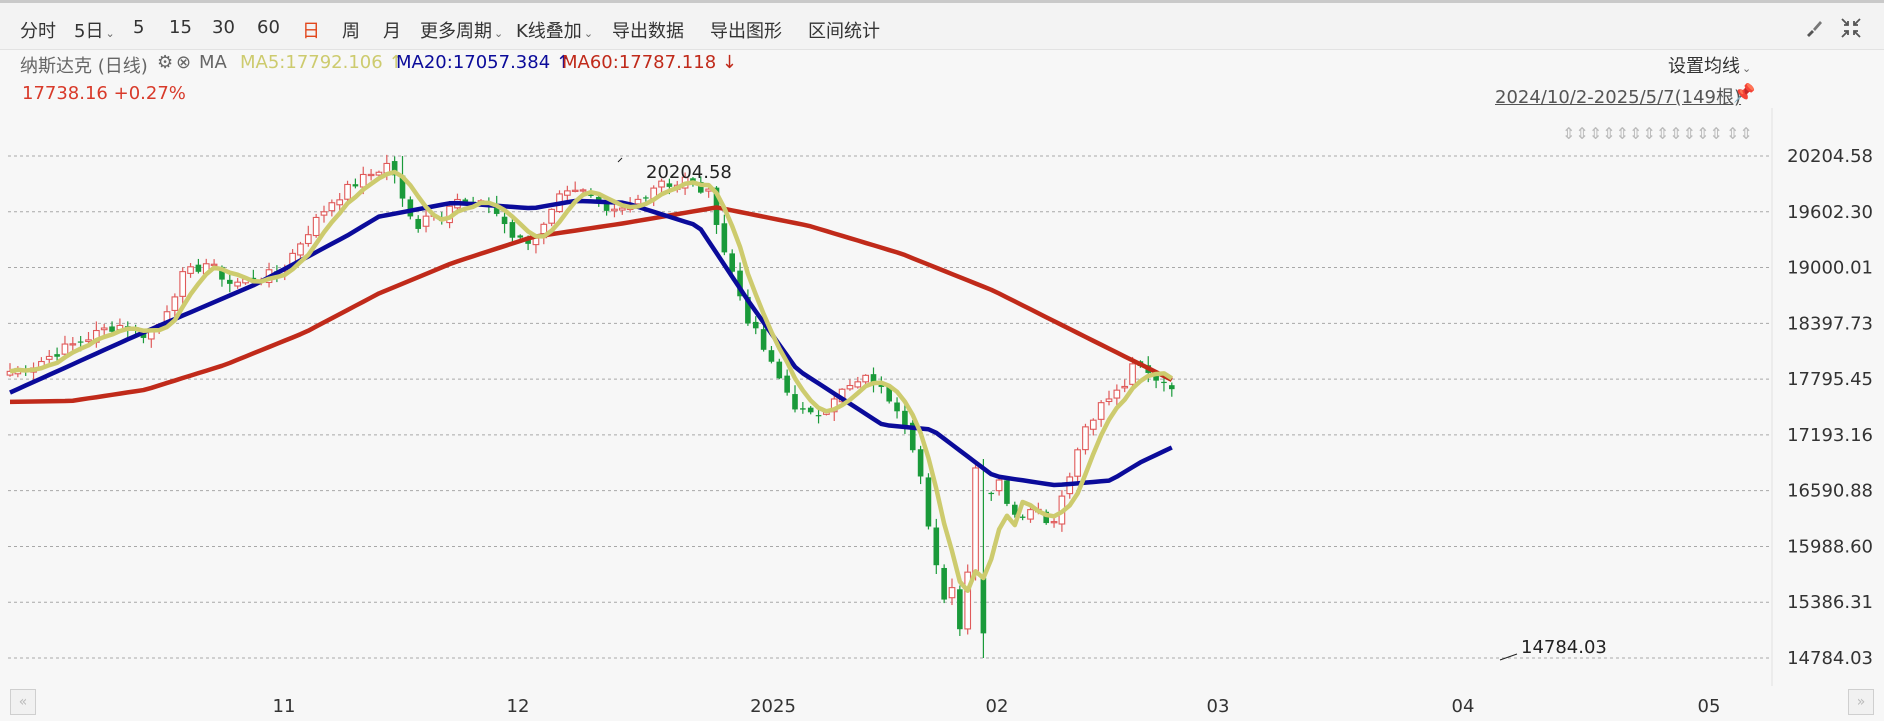 The height and width of the screenshot is (721, 1884). I want to click on x-tick-label: 05, so click(1709, 706).